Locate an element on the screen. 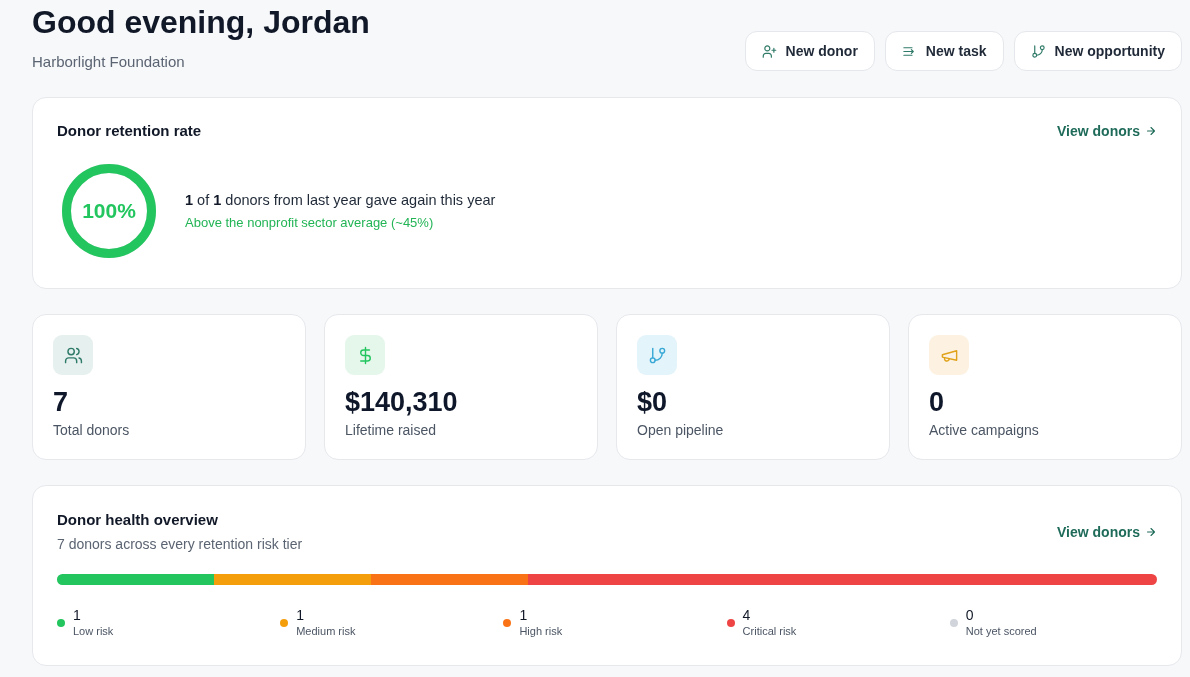 This screenshot has width=1190, height=677. person-plus-icon is located at coordinates (769, 51).